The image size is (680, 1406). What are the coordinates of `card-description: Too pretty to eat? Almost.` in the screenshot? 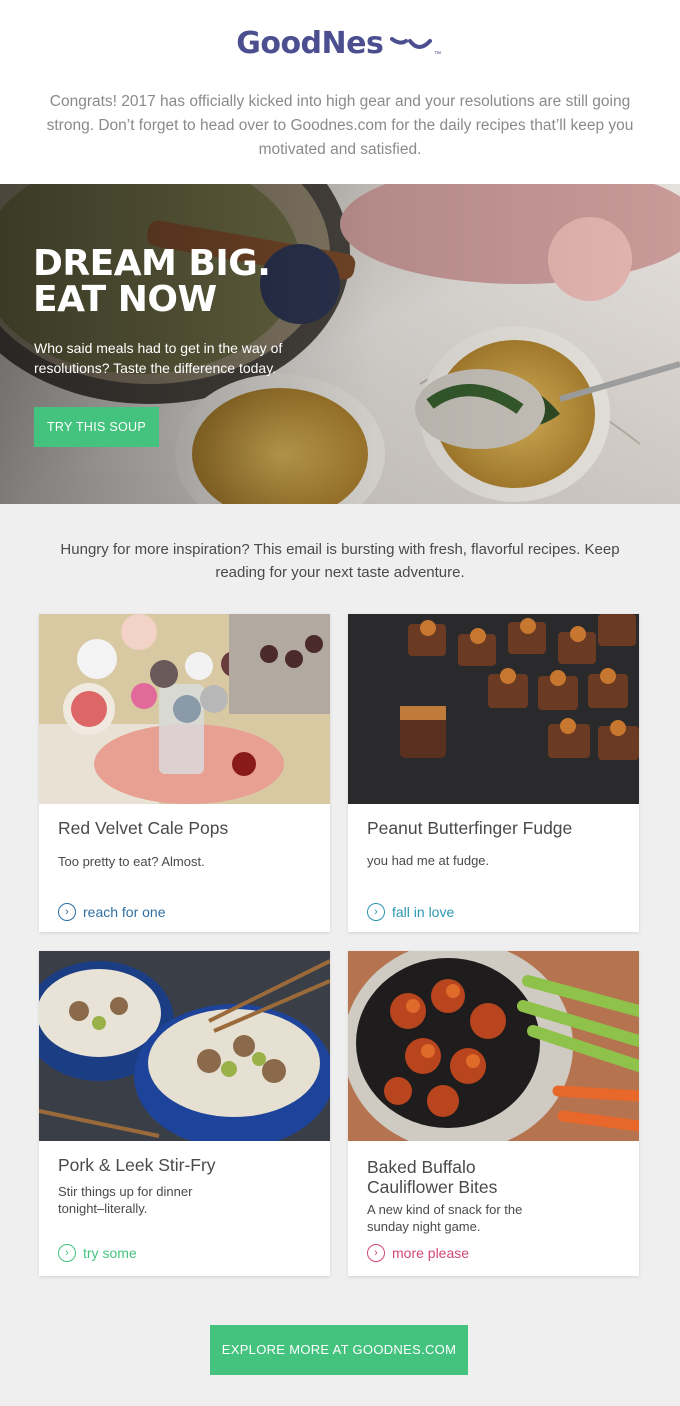 It's located at (131, 861).